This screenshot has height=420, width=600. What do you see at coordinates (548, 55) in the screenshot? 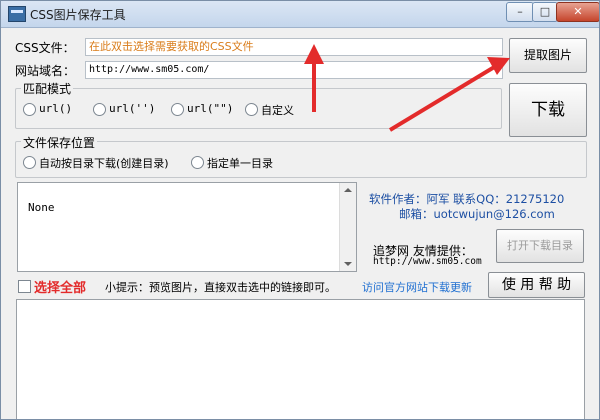
I see `extract-images-button: 提取图片` at bounding box center [548, 55].